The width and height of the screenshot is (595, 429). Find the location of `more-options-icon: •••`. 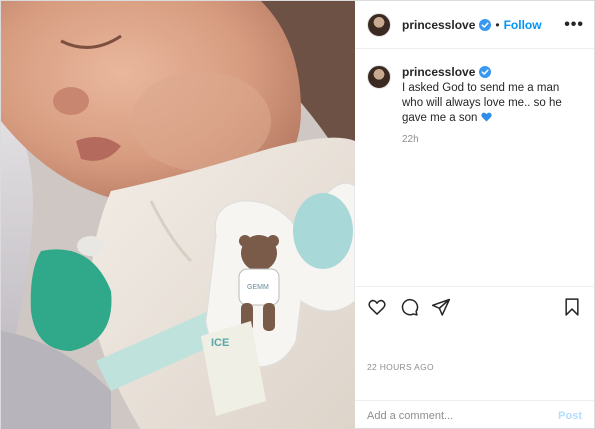

more-options-icon: ••• is located at coordinates (574, 25).